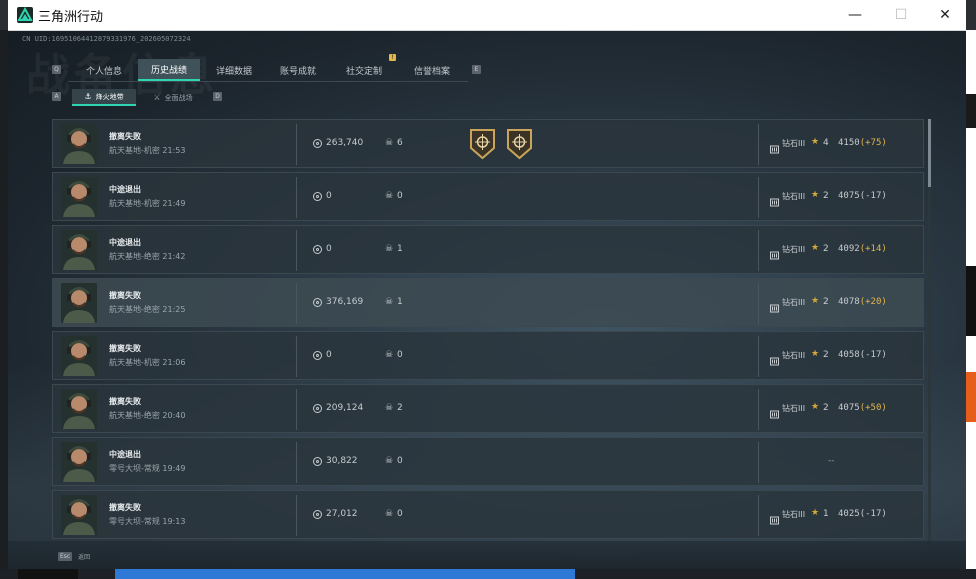 The height and width of the screenshot is (579, 976). Describe the element at coordinates (125, 454) in the screenshot. I see `match-result: 中途退出` at that location.